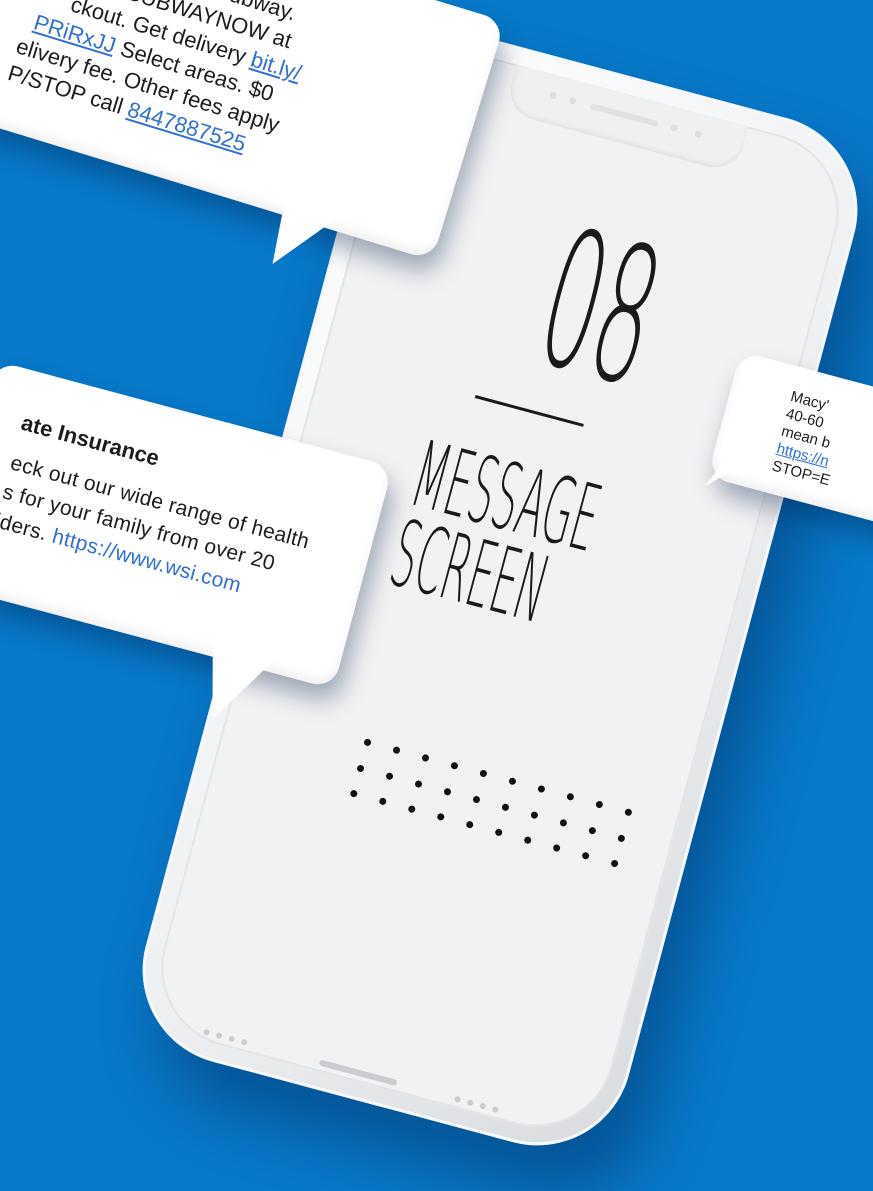  What do you see at coordinates (499, 815) in the screenshot?
I see `dot-grid-pattern` at bounding box center [499, 815].